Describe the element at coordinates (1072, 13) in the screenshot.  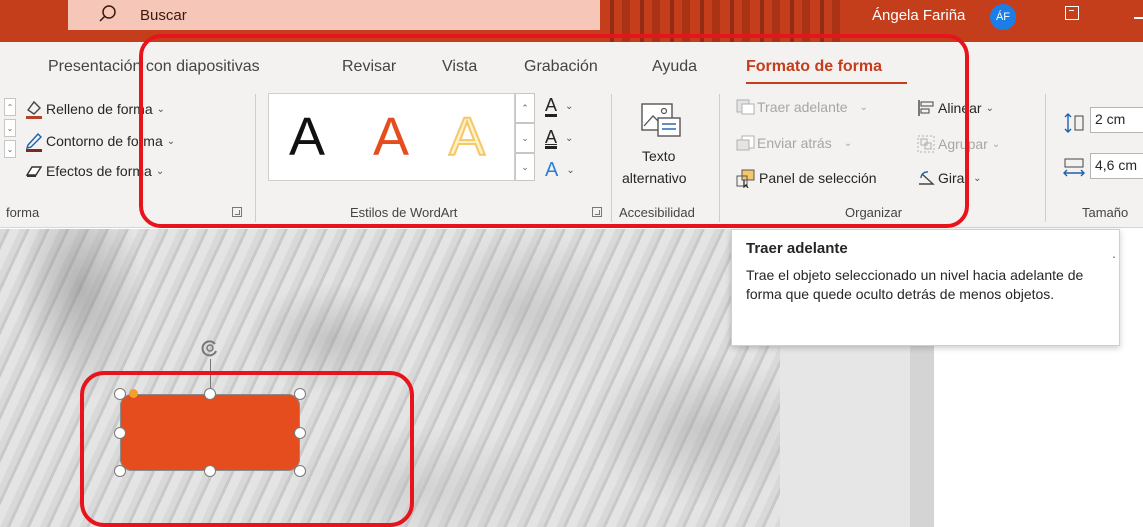
I see `ribbon-display-options-icon` at that location.